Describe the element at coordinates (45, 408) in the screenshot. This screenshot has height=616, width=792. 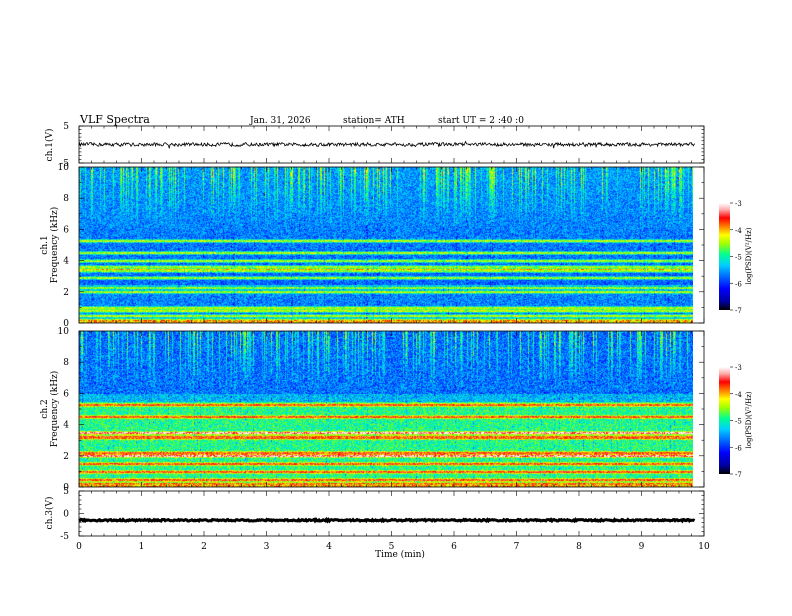
I see `ch2-channel-label: ch.2` at that location.